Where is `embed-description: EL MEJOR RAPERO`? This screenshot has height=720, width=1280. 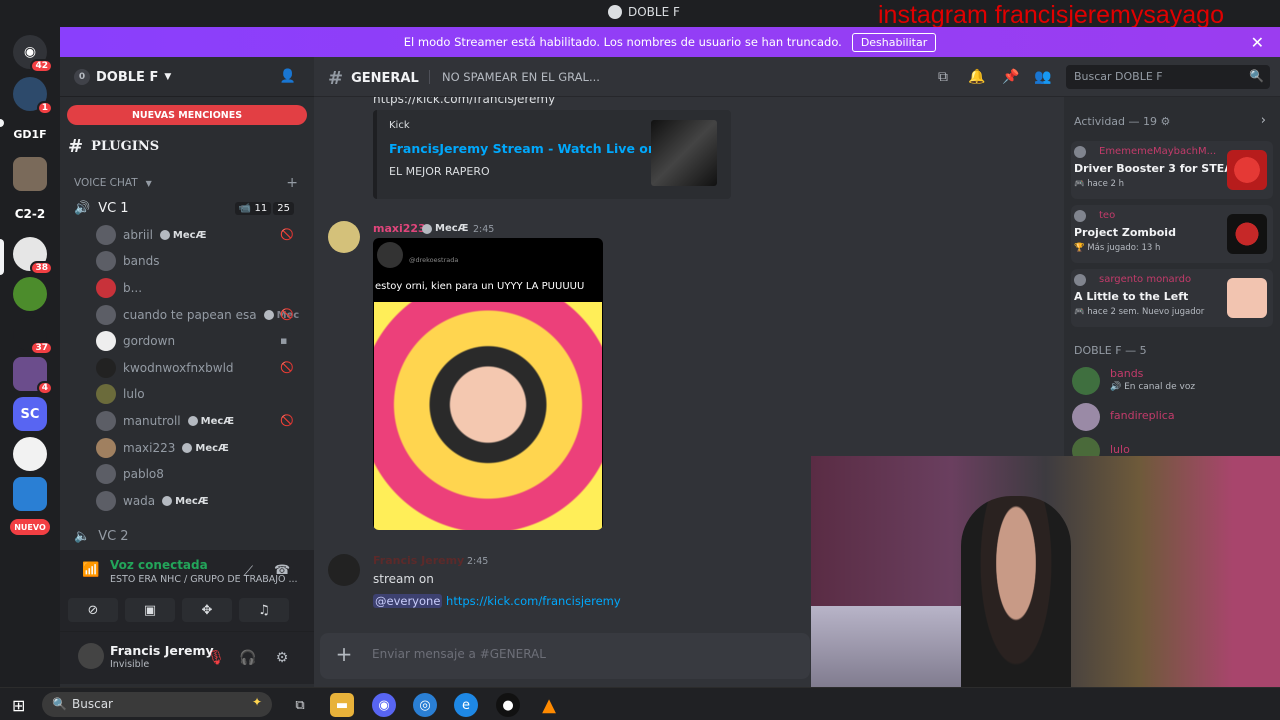 embed-description: EL MEJOR RAPERO is located at coordinates (439, 171).